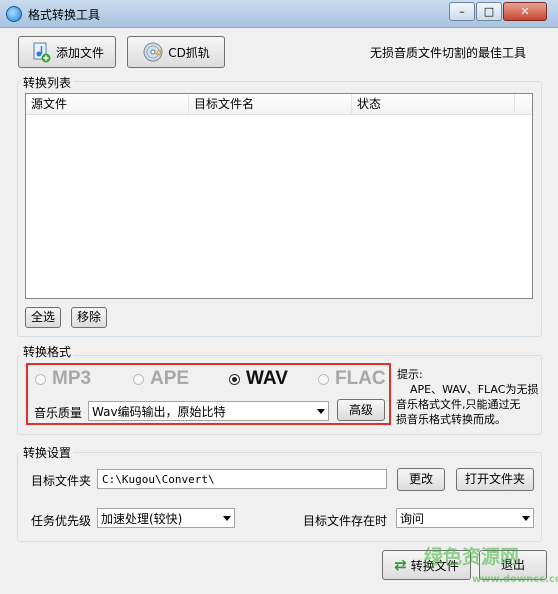 The width and height of the screenshot is (558, 594). I want to click on convert-settings-group, so click(279, 497).